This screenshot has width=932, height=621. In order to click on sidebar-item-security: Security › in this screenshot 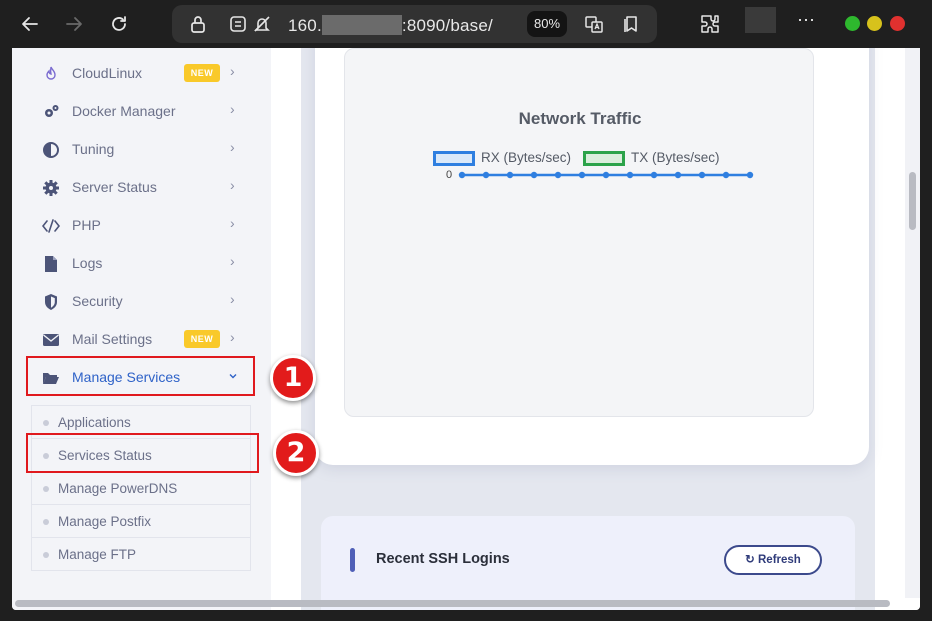, I will do `click(146, 302)`.